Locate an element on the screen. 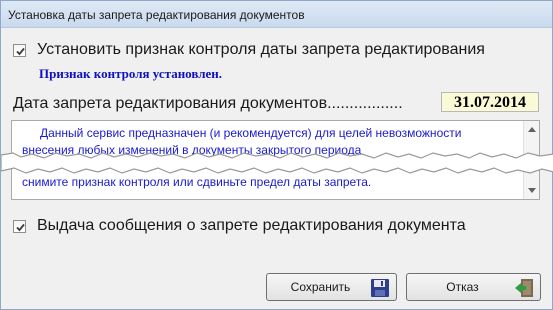 This screenshot has height=310, width=553. control-flag-checkbox is located at coordinates (19, 50).